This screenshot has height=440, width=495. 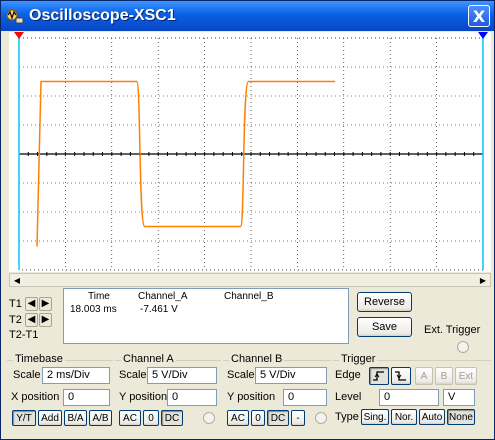 What do you see at coordinates (27, 375) in the screenshot?
I see `timebase-scale-label: Scale` at bounding box center [27, 375].